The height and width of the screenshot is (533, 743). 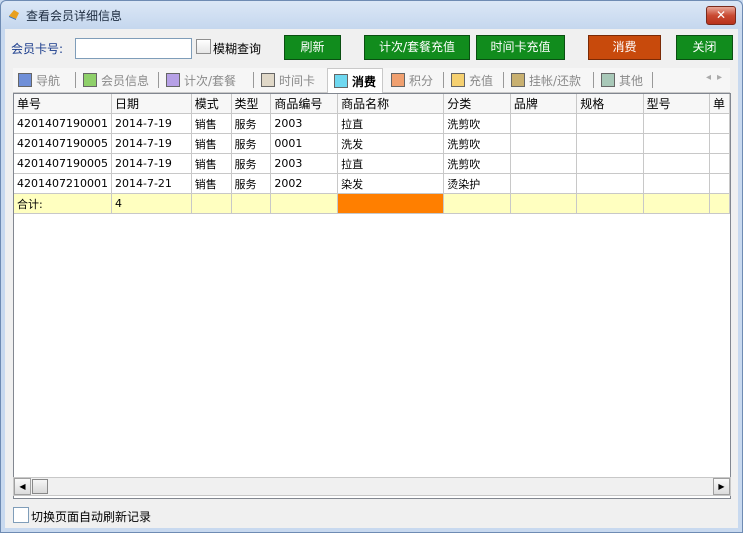 What do you see at coordinates (481, 80) in the screenshot?
I see `tab-label: 充值` at bounding box center [481, 80].